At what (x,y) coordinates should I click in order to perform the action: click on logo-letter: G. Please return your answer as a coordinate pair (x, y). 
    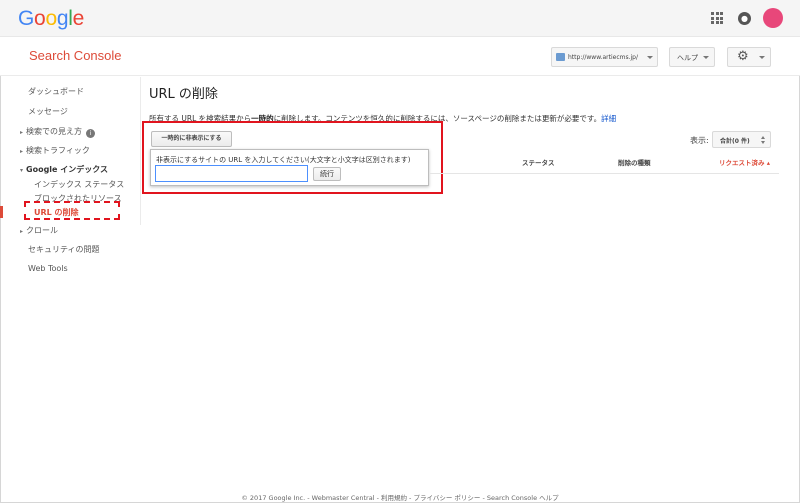
    Looking at the image, I should click on (26, 18).